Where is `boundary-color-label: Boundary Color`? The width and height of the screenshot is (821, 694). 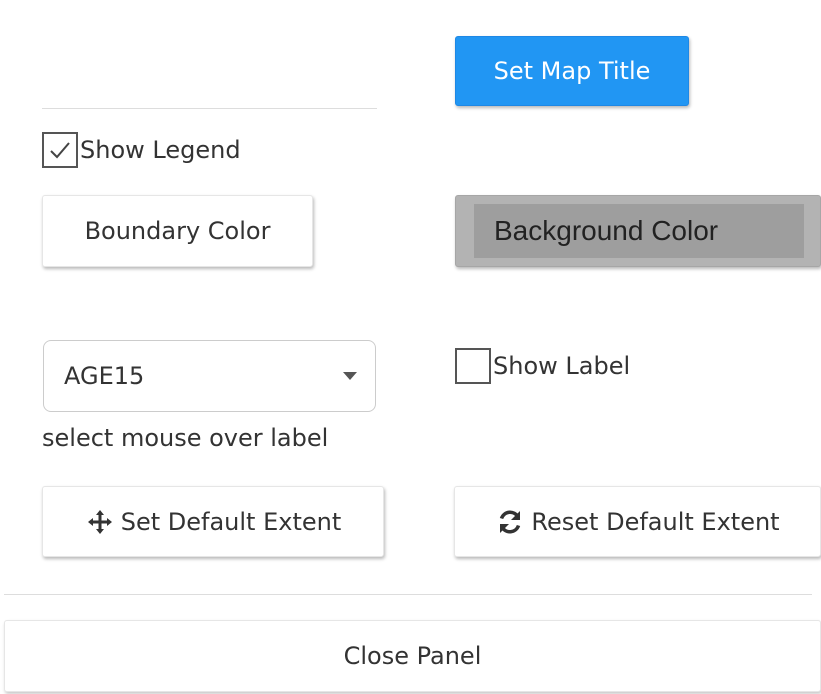 boundary-color-label: Boundary Color is located at coordinates (177, 231).